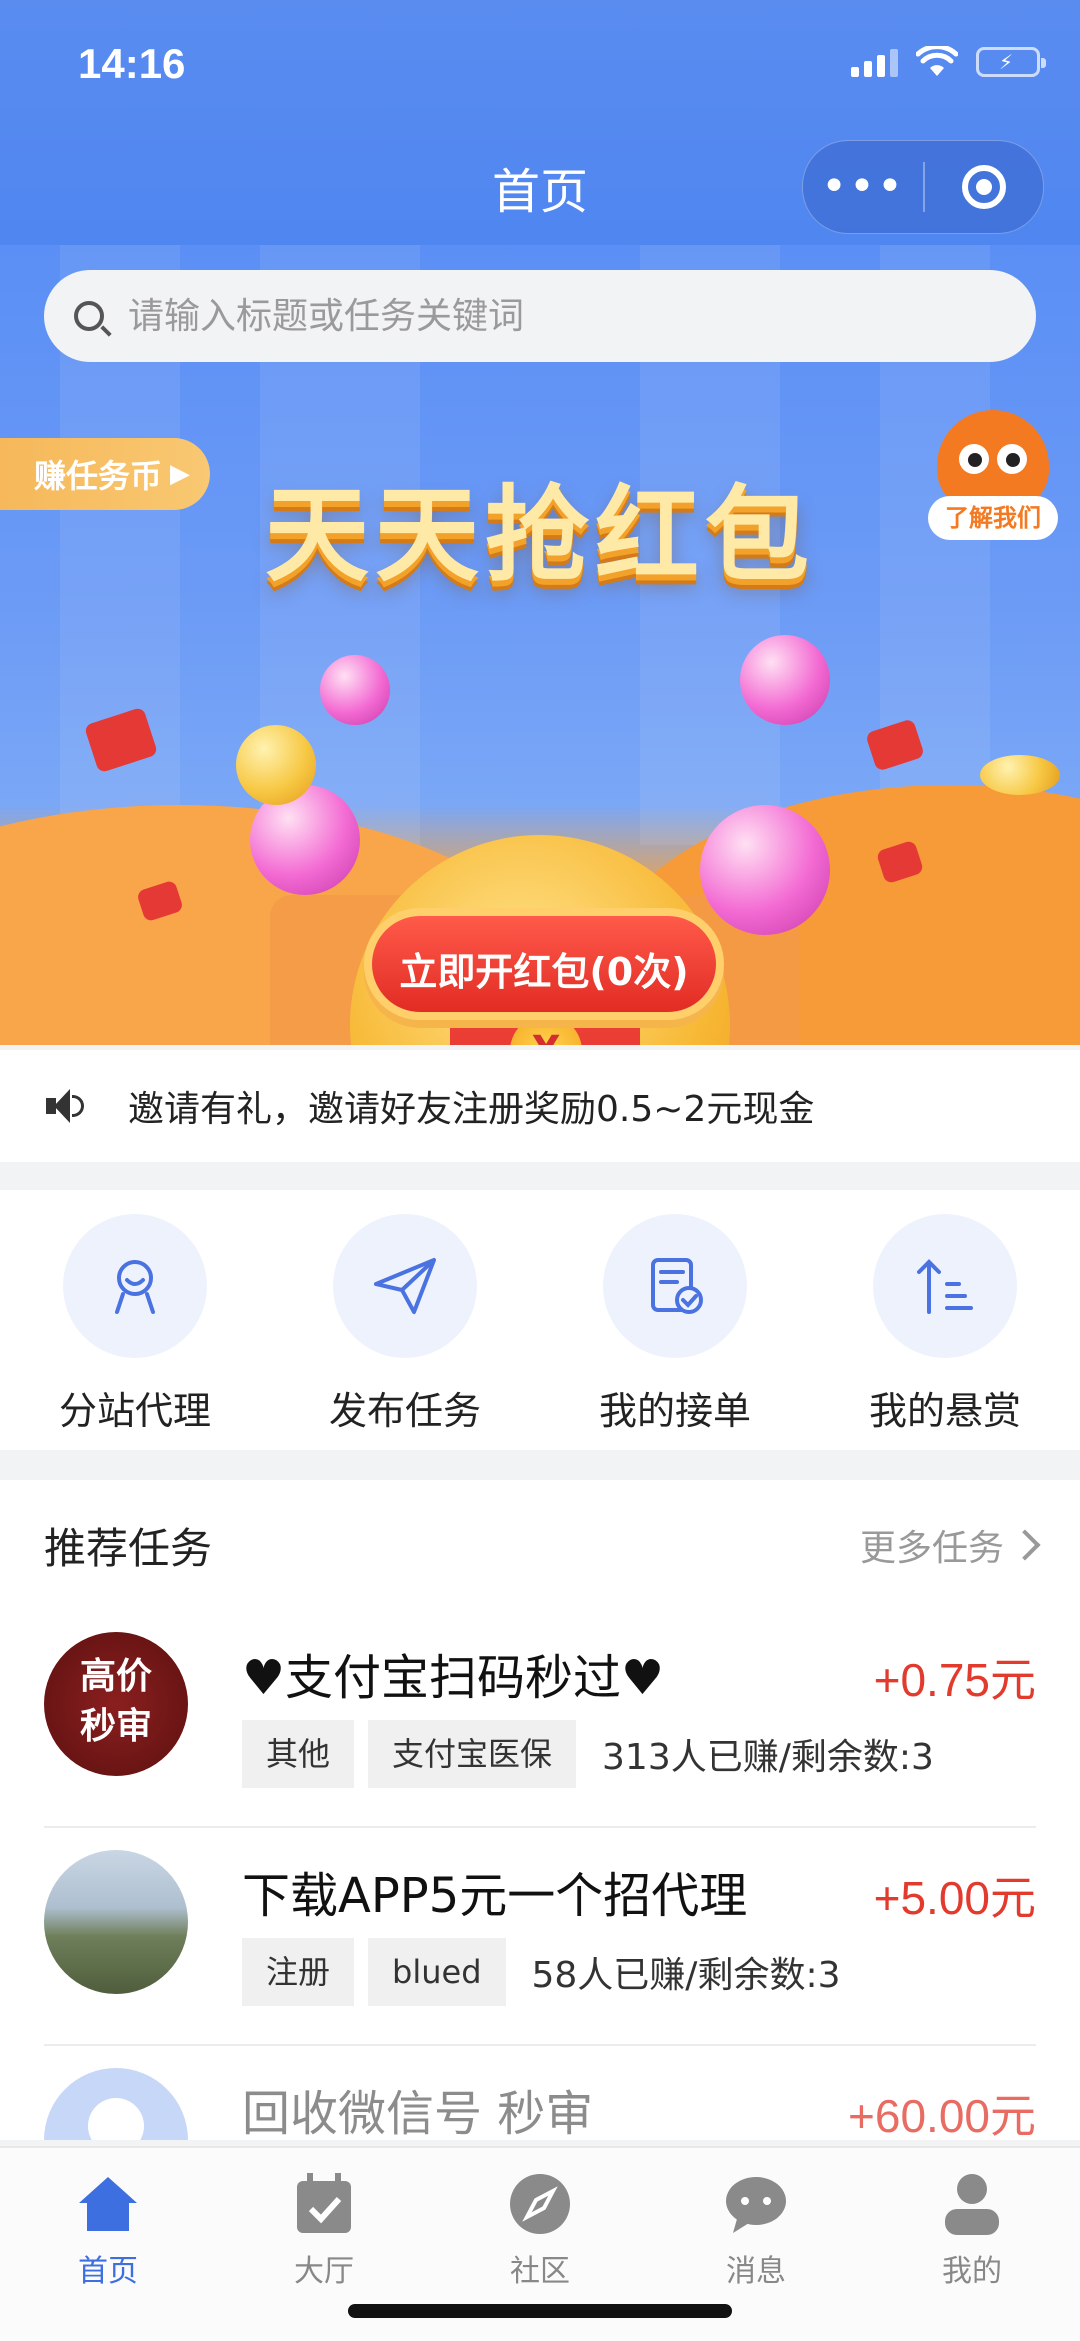  Describe the element at coordinates (756, 2204) in the screenshot. I see `chat-bubble-icon` at that location.